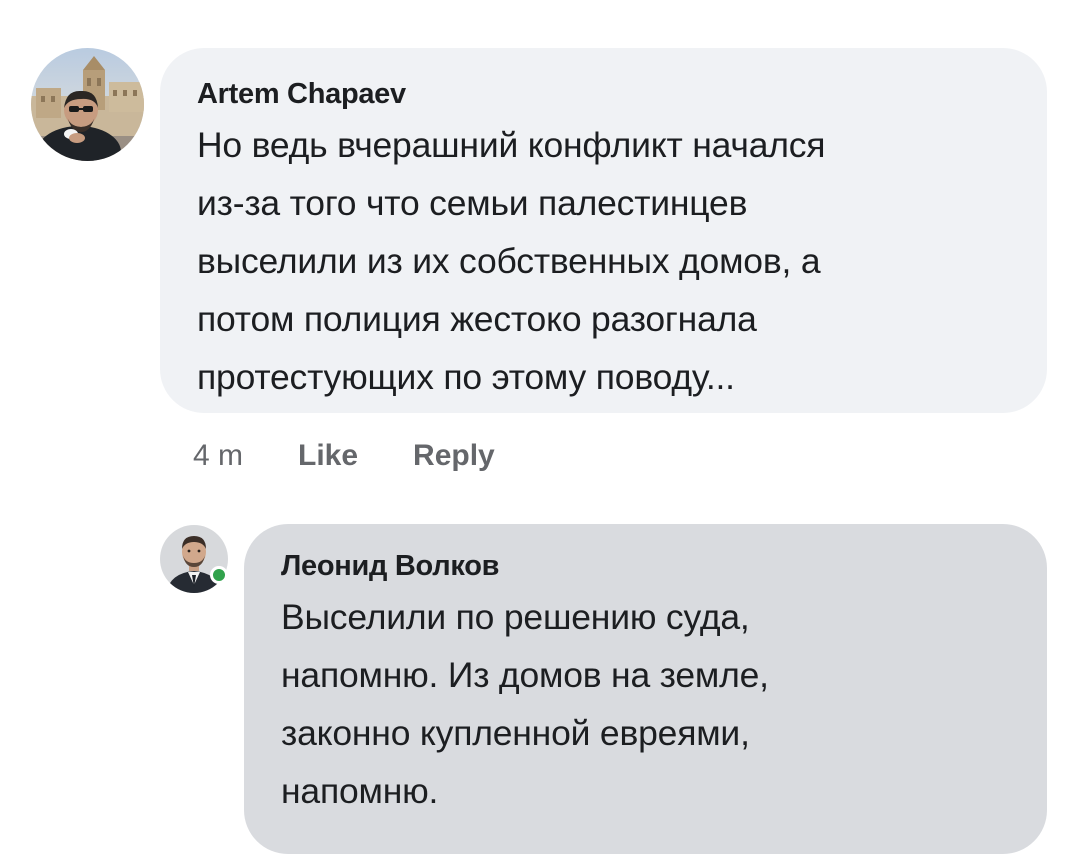  Describe the element at coordinates (647, 566) in the screenshot. I see `reply-author: Леонид Волков` at that location.